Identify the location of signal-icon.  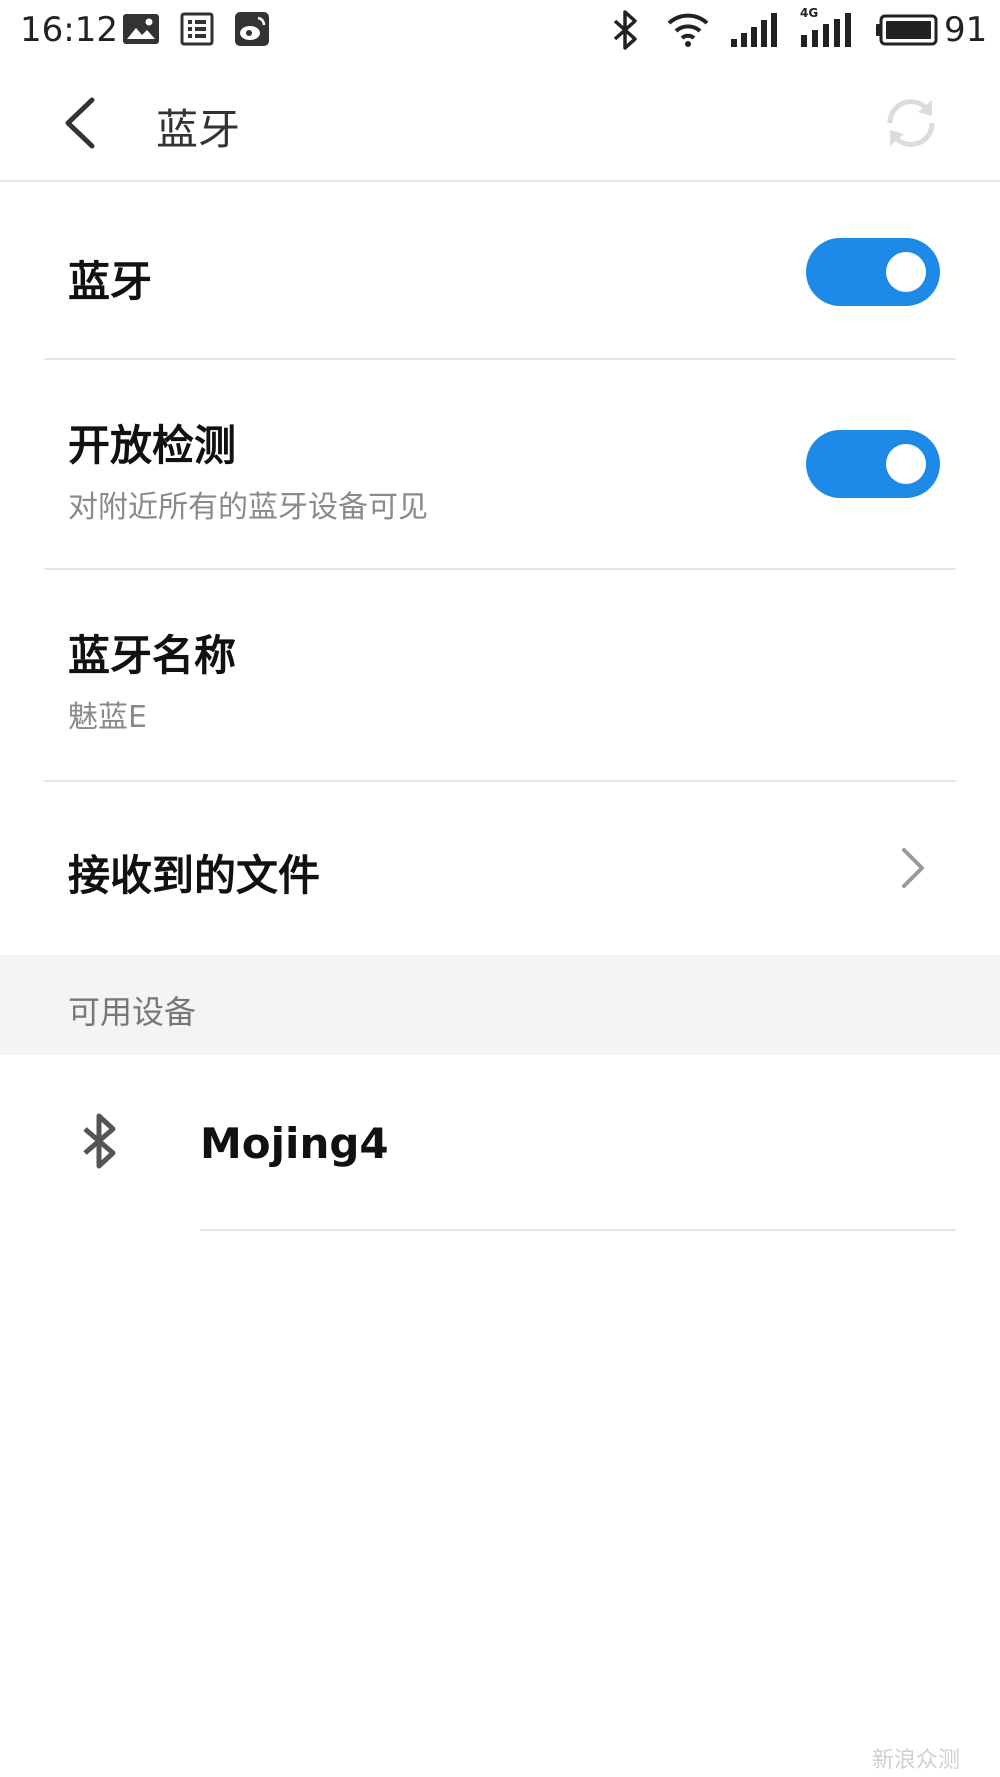
(756, 32).